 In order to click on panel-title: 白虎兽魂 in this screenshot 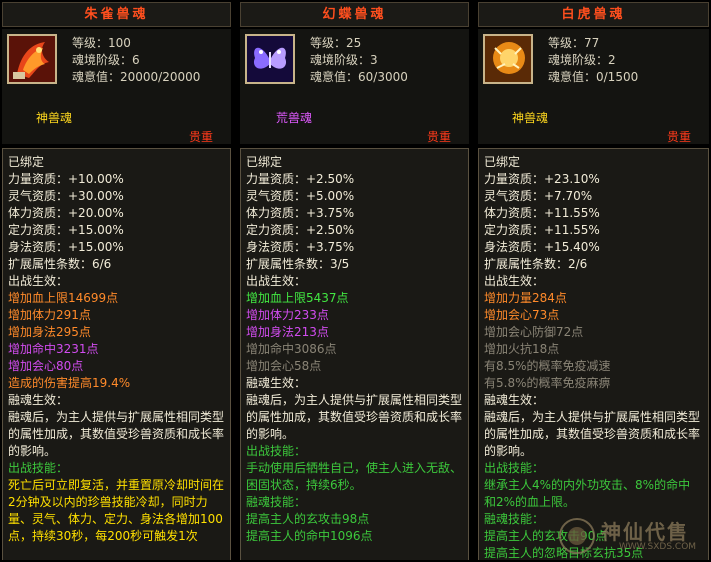, I will do `click(593, 14)`.